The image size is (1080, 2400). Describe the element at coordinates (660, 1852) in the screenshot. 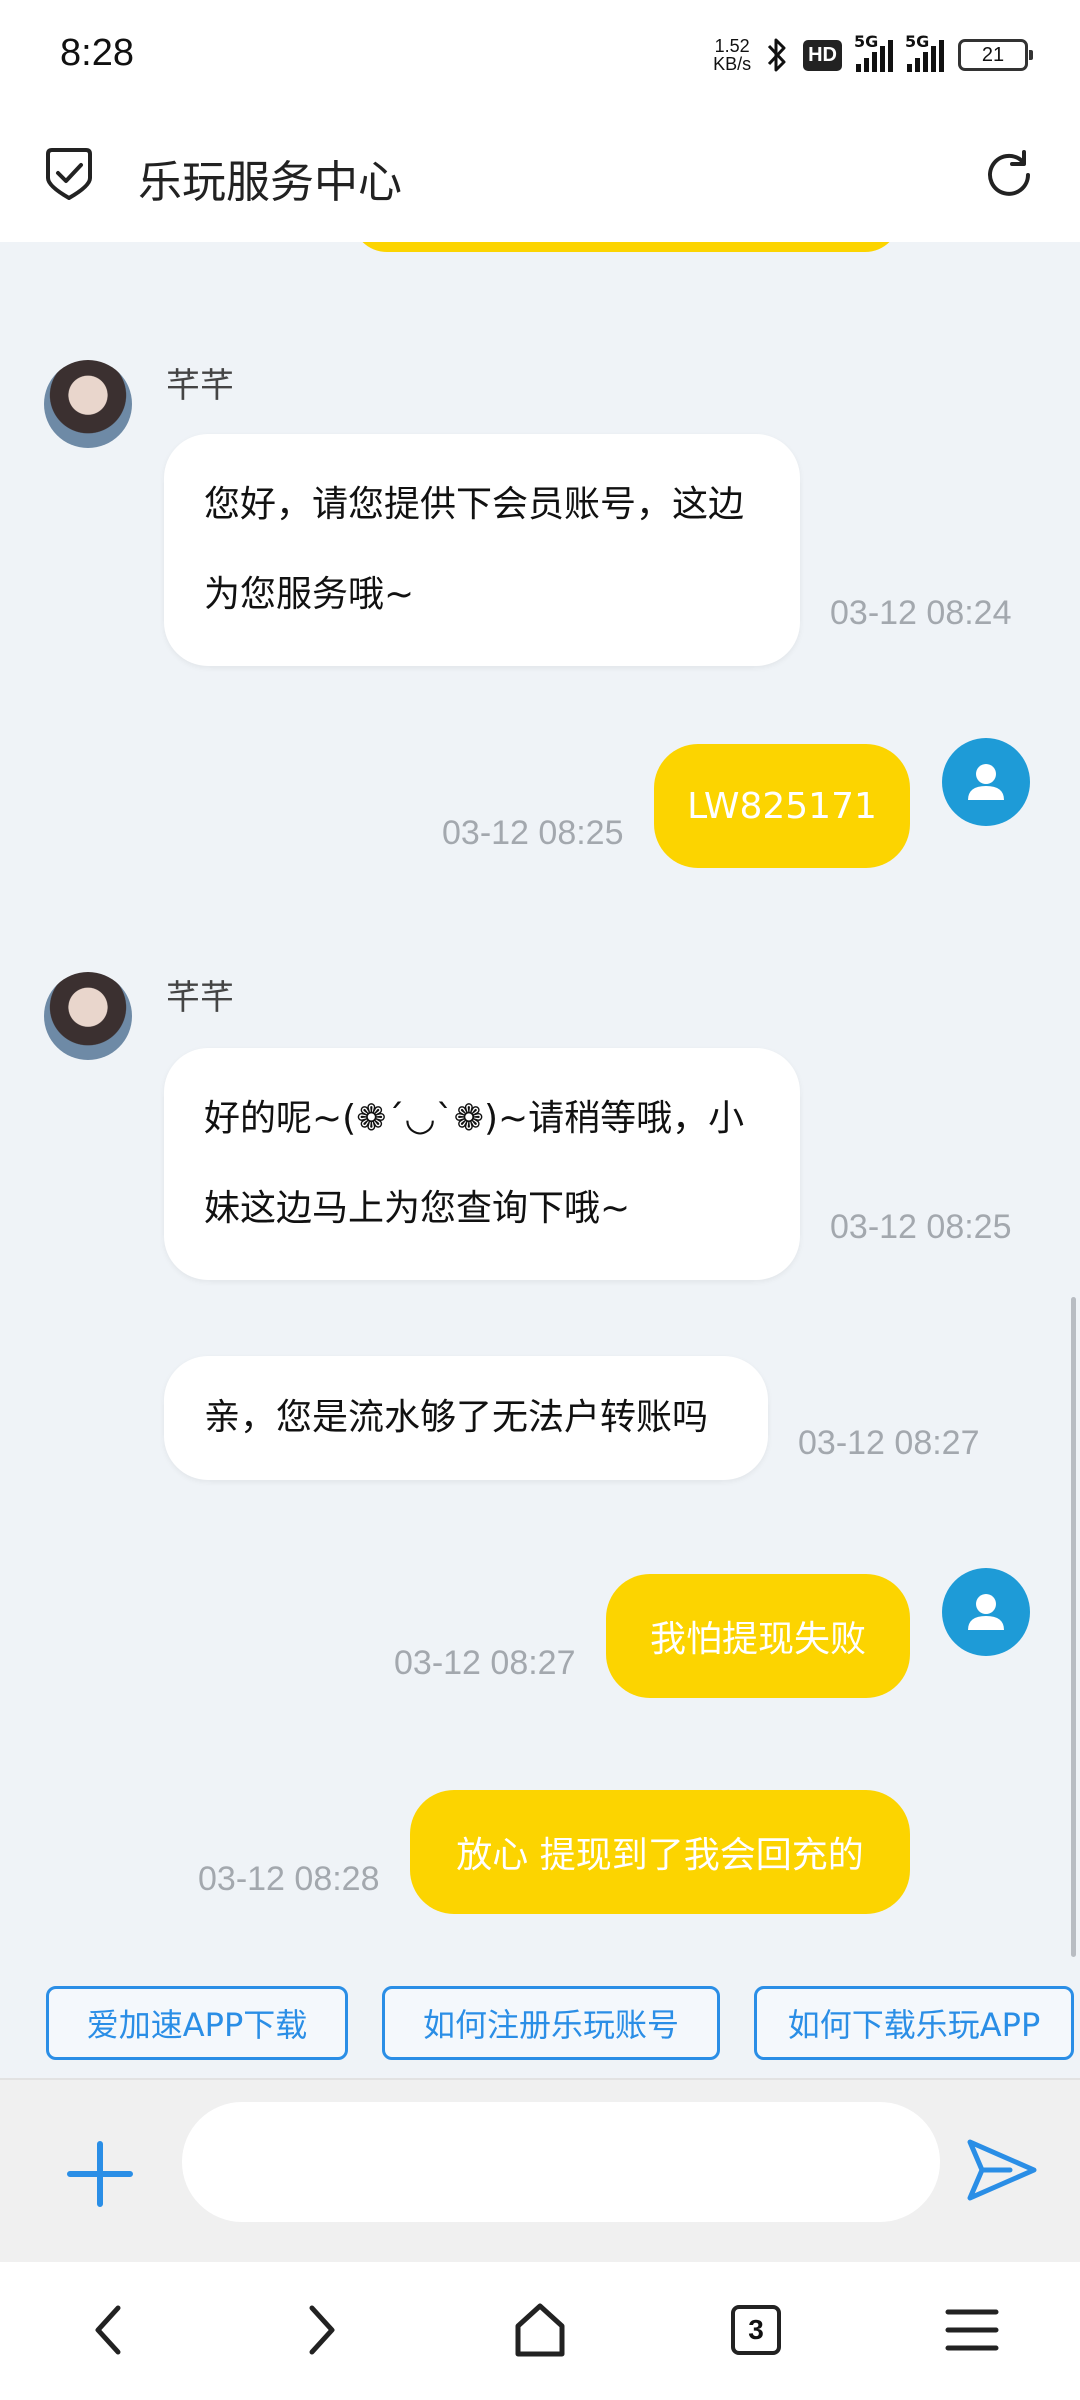

I see `message-bubble: 放心 提现到了我会回充的` at that location.